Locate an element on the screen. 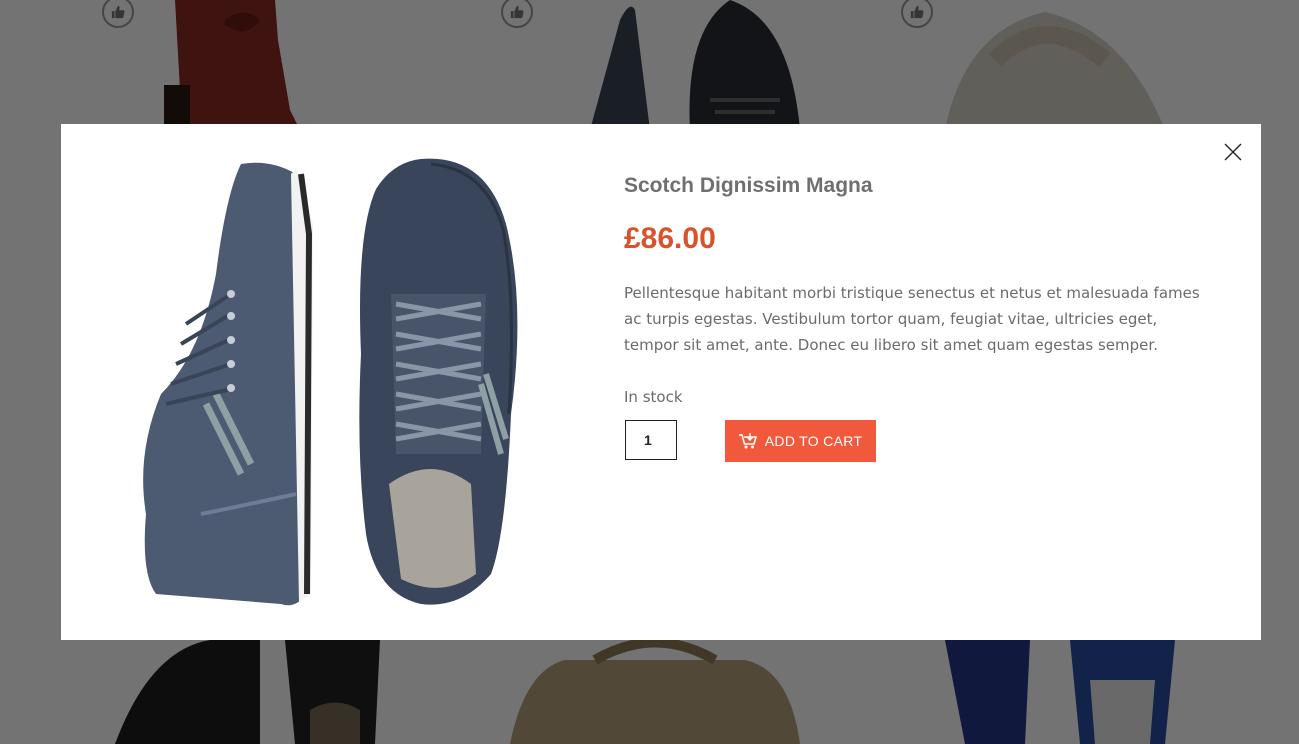 The width and height of the screenshot is (1299, 744). close-button is located at coordinates (1233, 152).